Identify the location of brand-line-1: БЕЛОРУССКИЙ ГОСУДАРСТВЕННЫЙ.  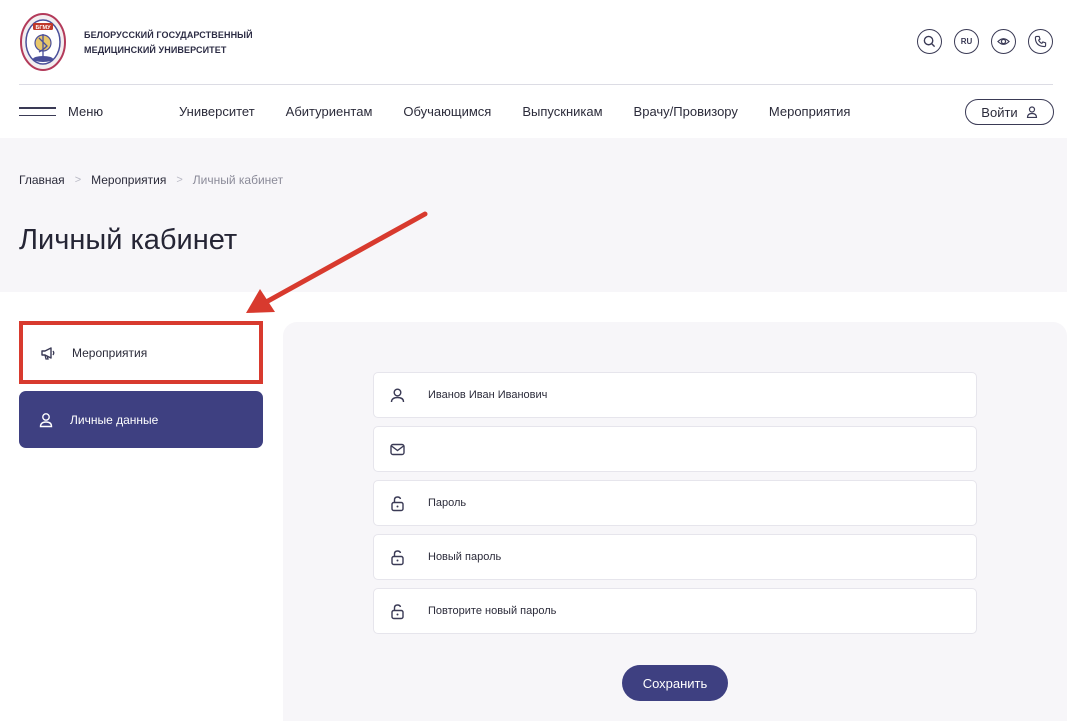
(168, 35).